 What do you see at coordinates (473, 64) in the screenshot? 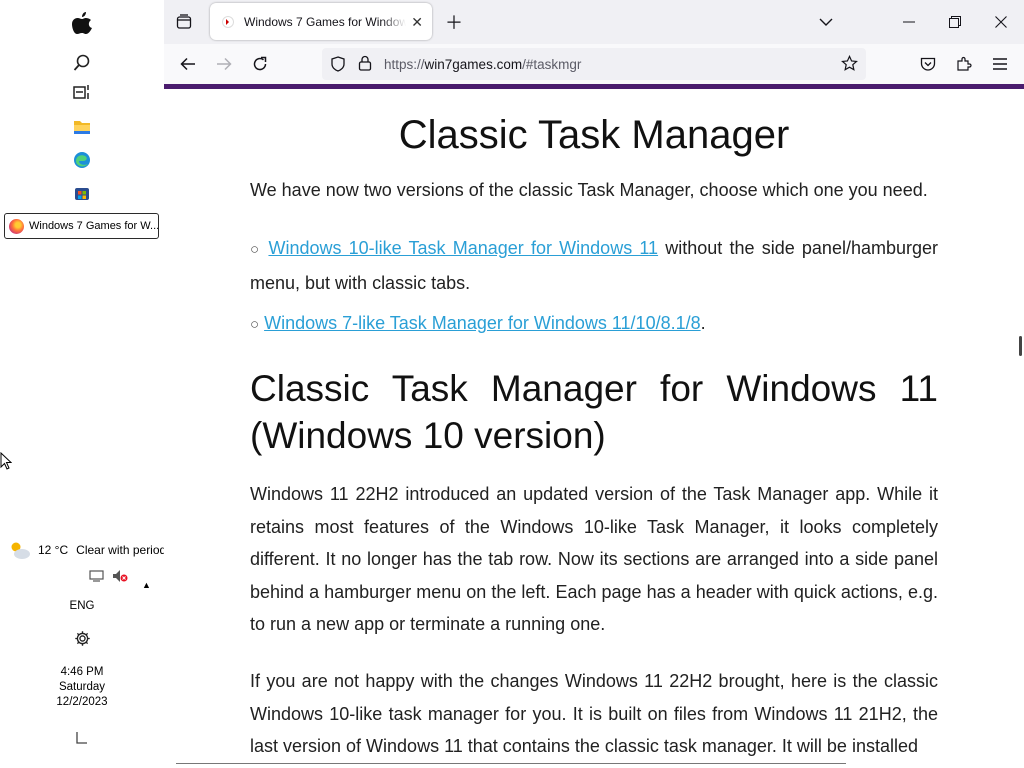
I see `url-host: win7games.com` at bounding box center [473, 64].